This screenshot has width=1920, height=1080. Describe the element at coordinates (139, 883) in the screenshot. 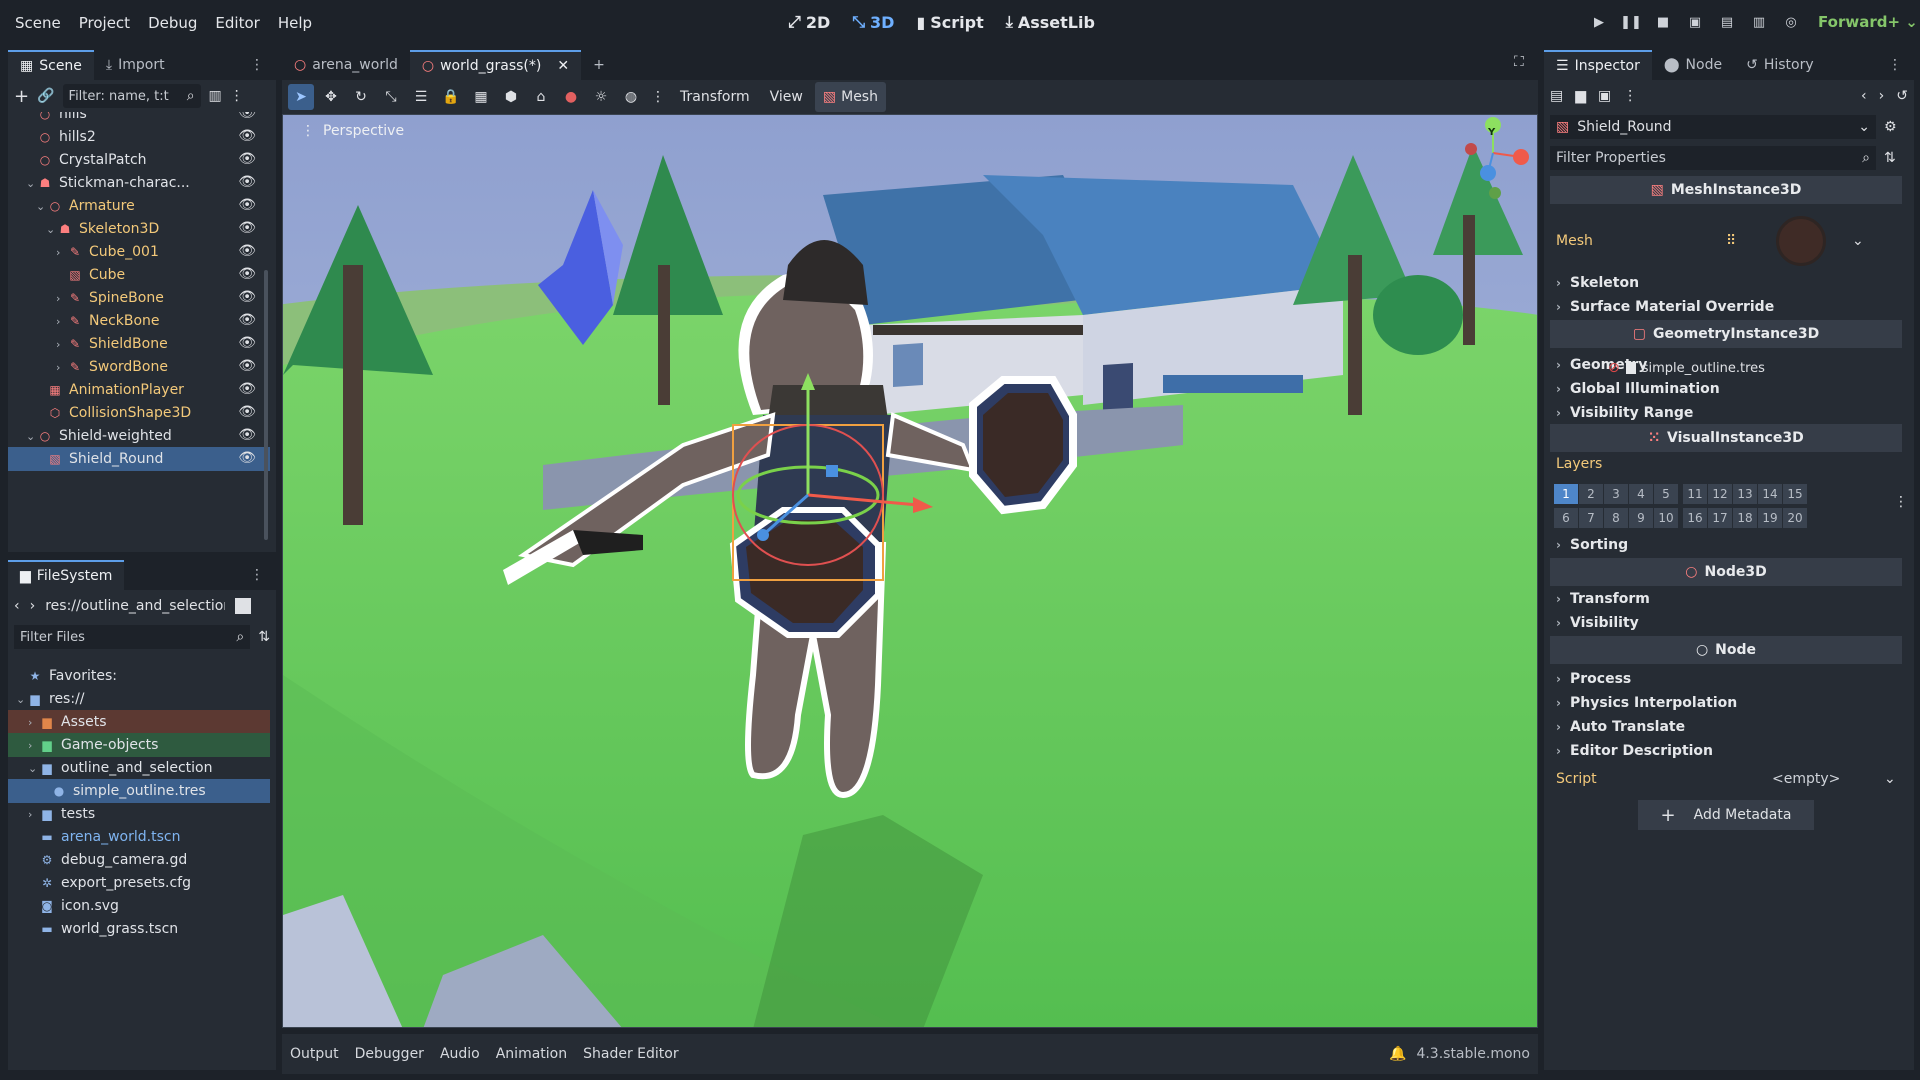

I see `file-item: ✲ export_presets.cfg` at that location.